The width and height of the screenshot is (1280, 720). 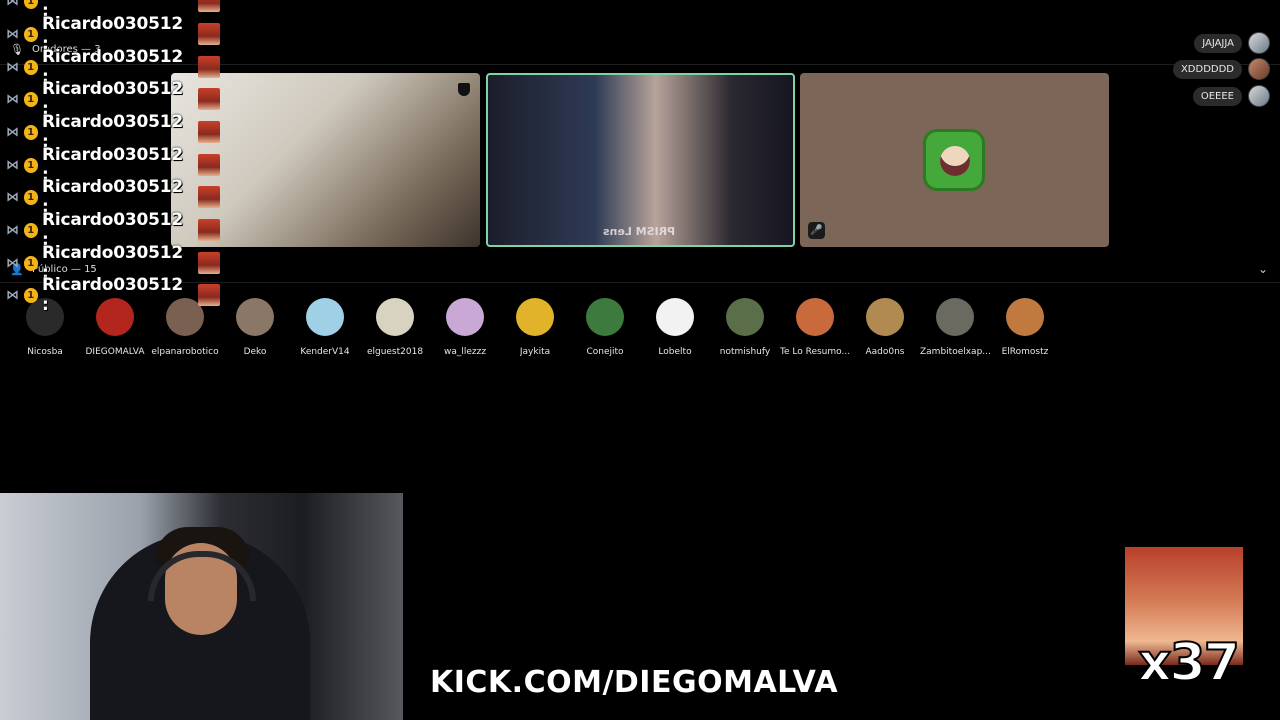 What do you see at coordinates (675, 352) in the screenshot?
I see `audience-member-name: Lobelto` at bounding box center [675, 352].